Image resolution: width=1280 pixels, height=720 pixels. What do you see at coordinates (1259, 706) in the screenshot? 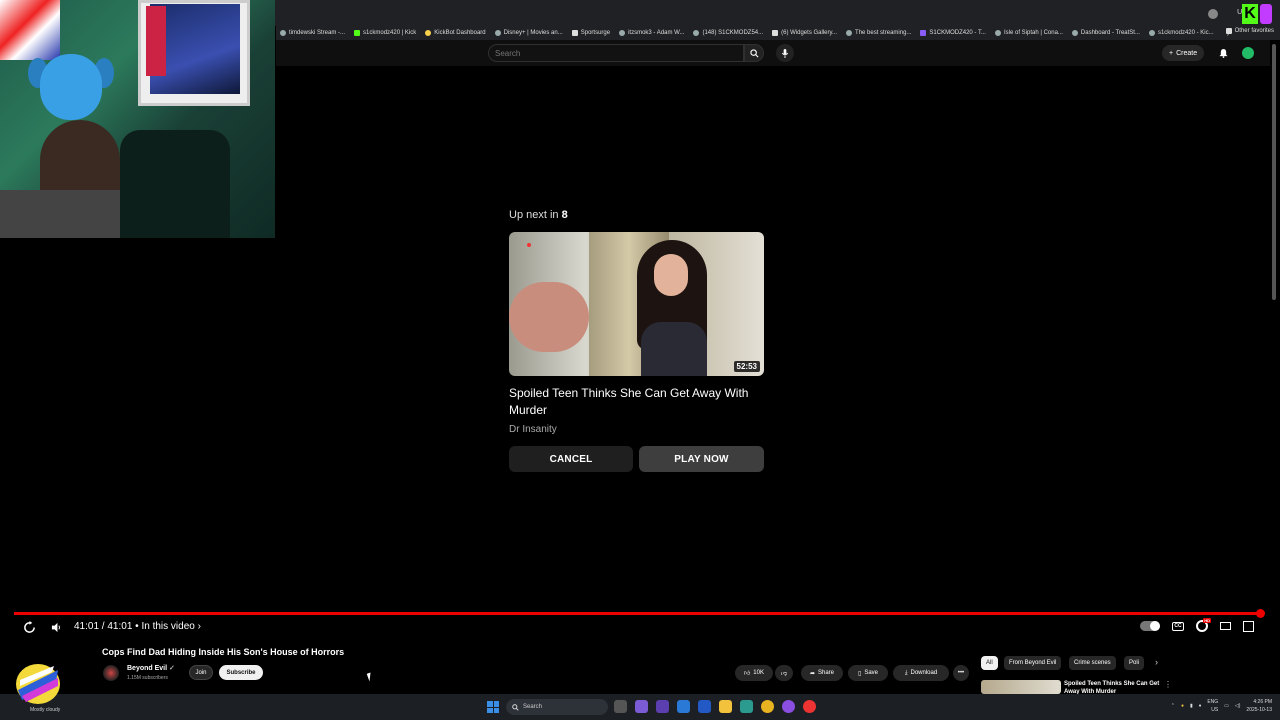
I see `clock: 4:26 PM 2025-10-13` at bounding box center [1259, 706].